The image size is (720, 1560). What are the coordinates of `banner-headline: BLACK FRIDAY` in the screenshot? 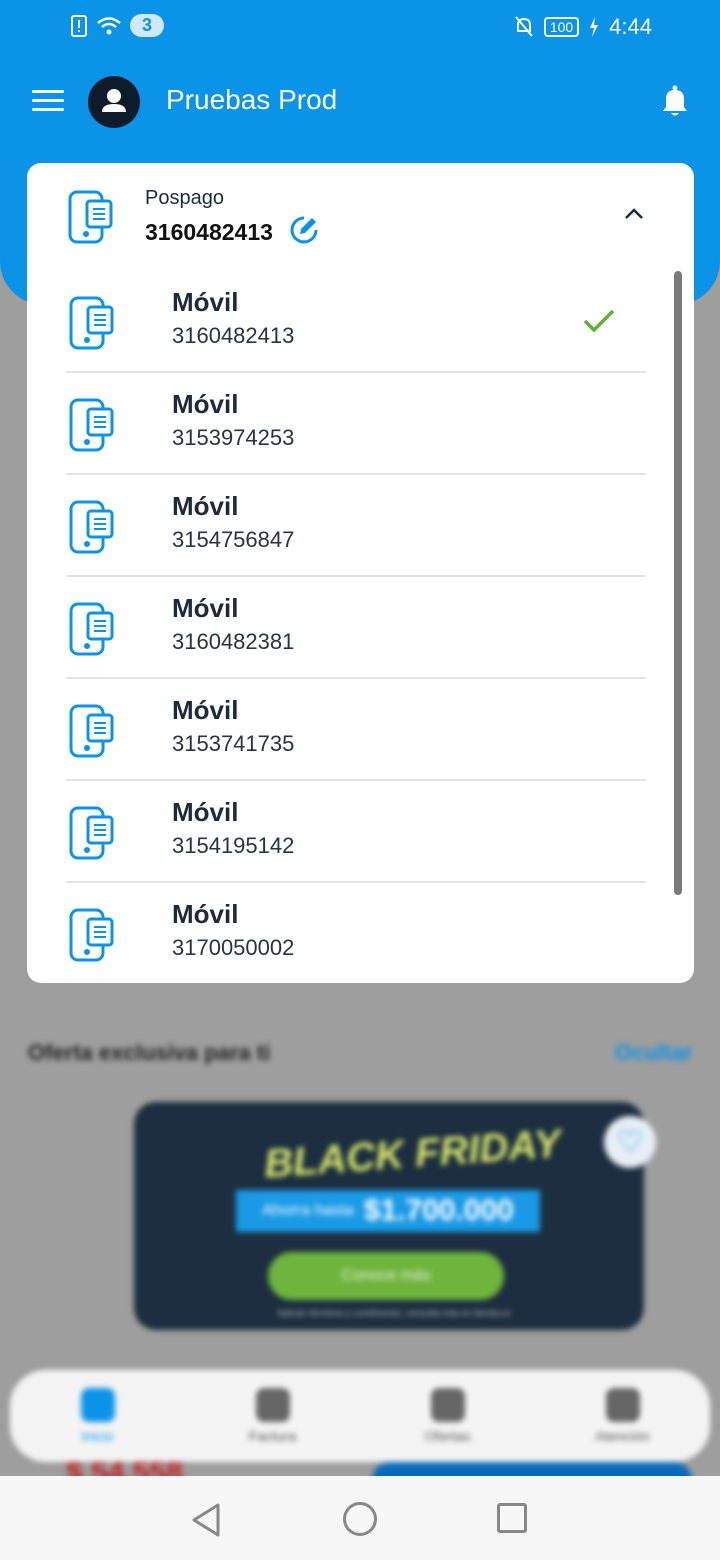 It's located at (412, 1154).